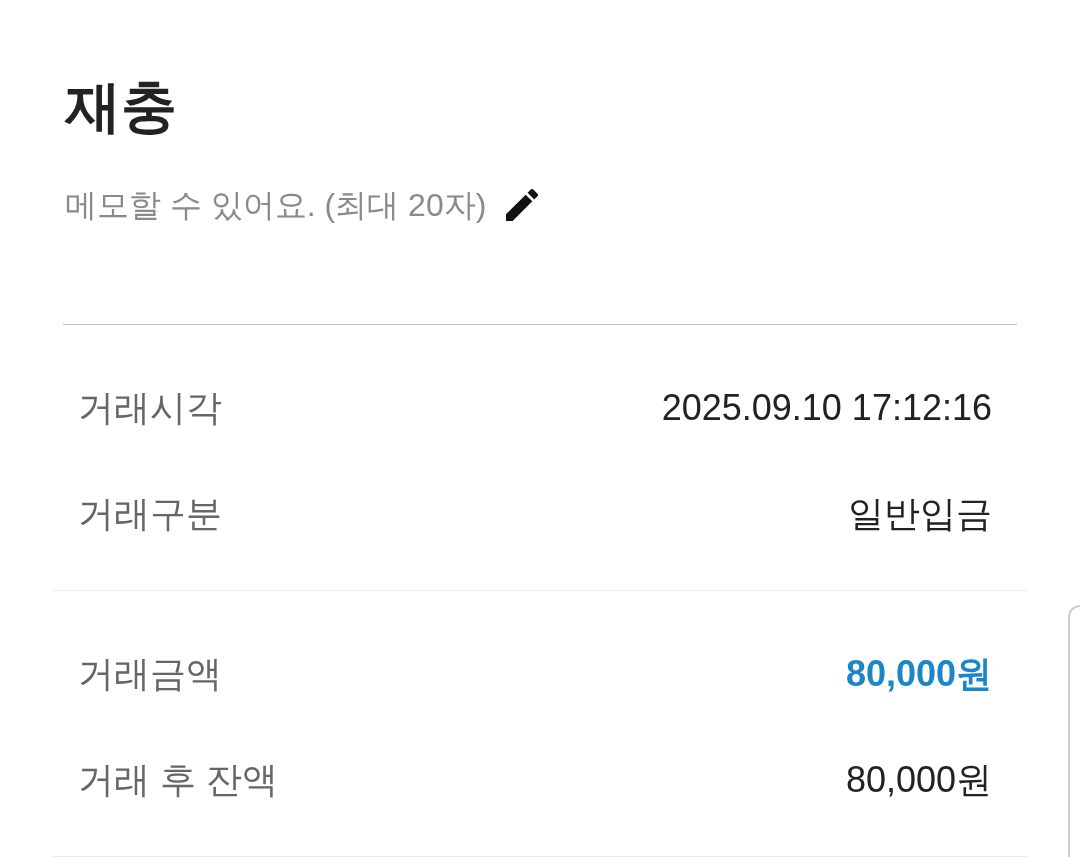 The image size is (1080, 857). I want to click on page-title: 재충, so click(121, 107).